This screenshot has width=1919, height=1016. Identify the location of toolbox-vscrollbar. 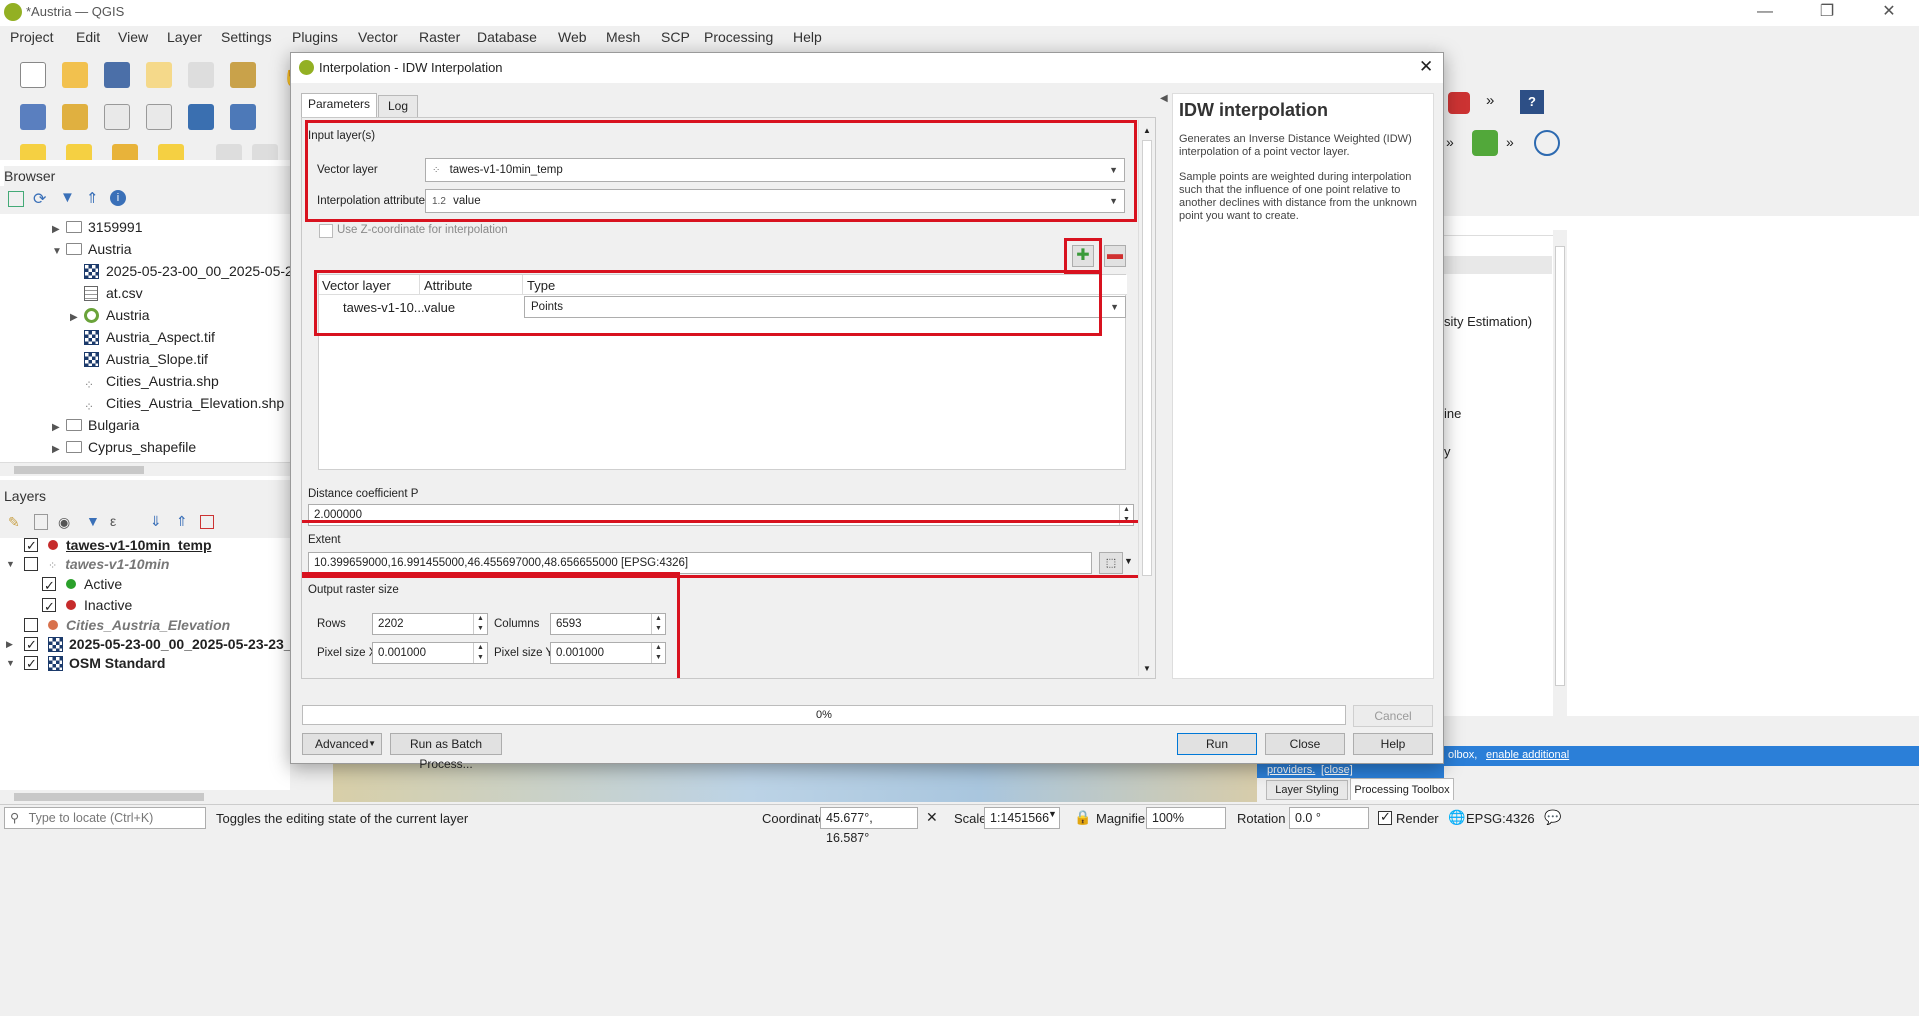
(1560, 485).